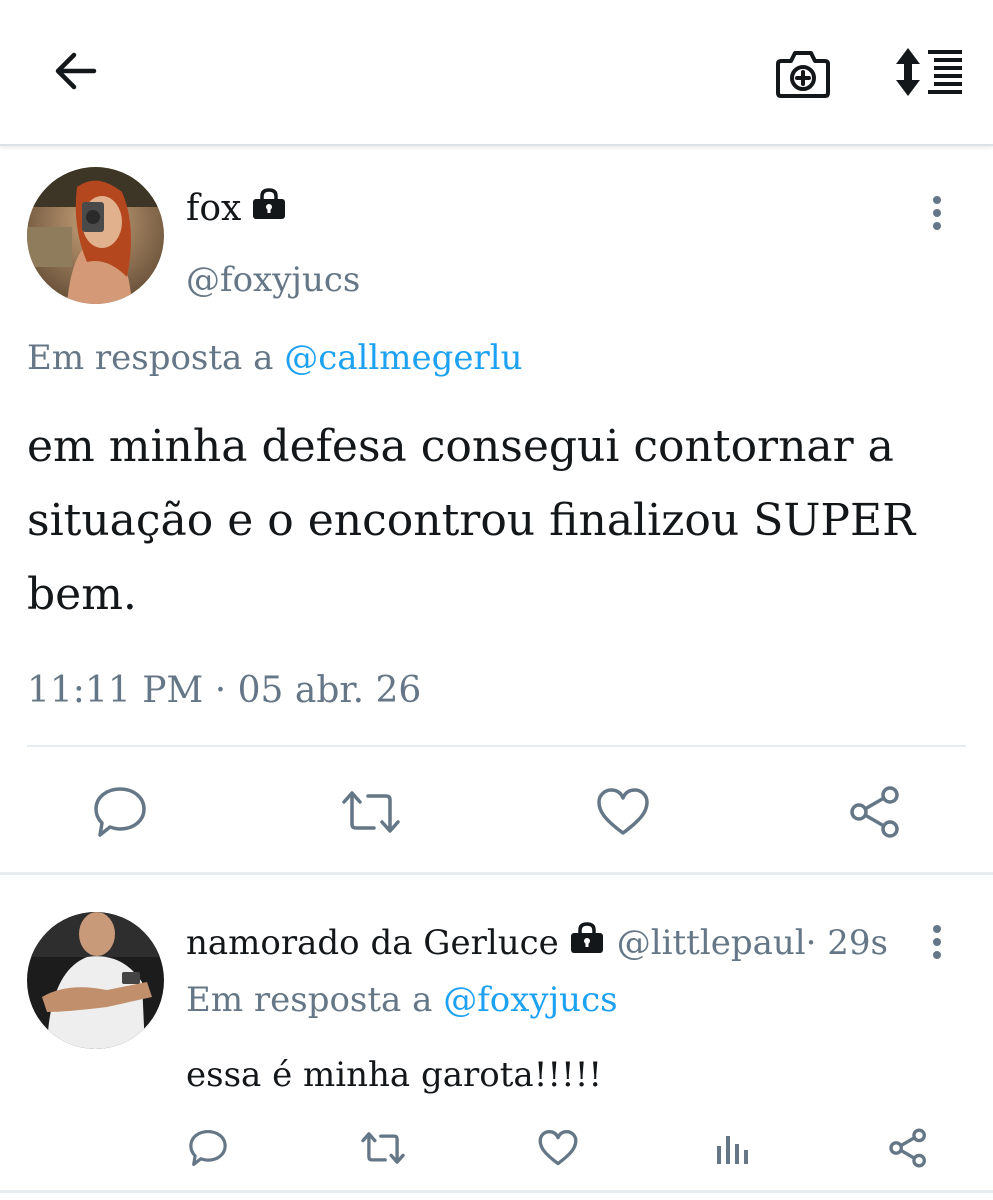 This screenshot has width=993, height=1200. I want to click on reply-mention-link: @callmegerlu, so click(403, 358).